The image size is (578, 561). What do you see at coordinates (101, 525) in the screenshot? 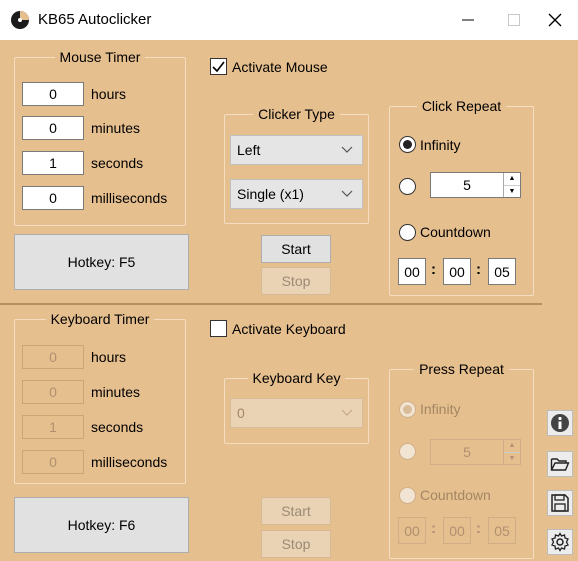
I see `keyboard-hotkey-button: Hotkey: F6` at bounding box center [101, 525].